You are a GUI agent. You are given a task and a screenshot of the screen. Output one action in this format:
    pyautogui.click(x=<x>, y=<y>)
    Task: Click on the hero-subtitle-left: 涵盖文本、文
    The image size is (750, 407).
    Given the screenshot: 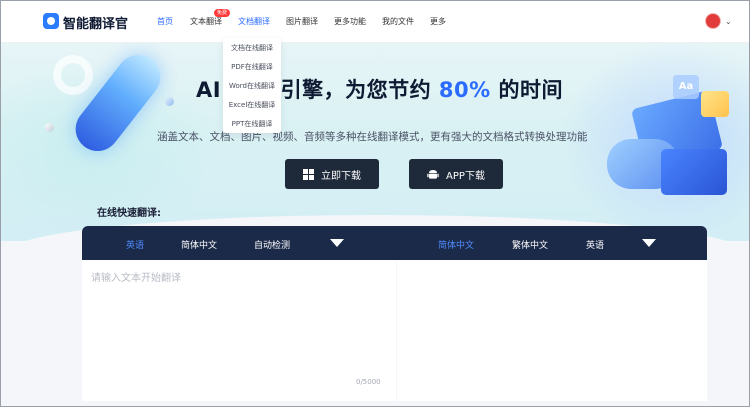 What is the action you would take?
    pyautogui.click(x=188, y=137)
    